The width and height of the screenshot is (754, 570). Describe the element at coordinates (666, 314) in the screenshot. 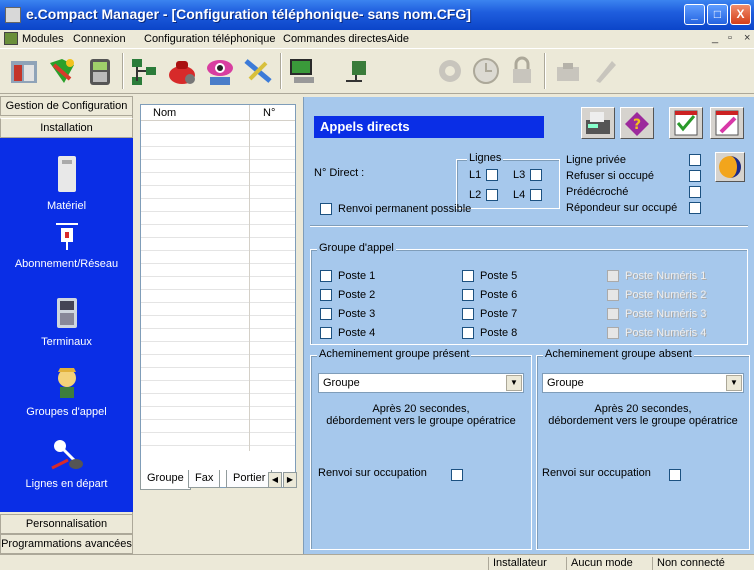

I see `poste-numeris-3-label: Poste Numéris 3` at that location.